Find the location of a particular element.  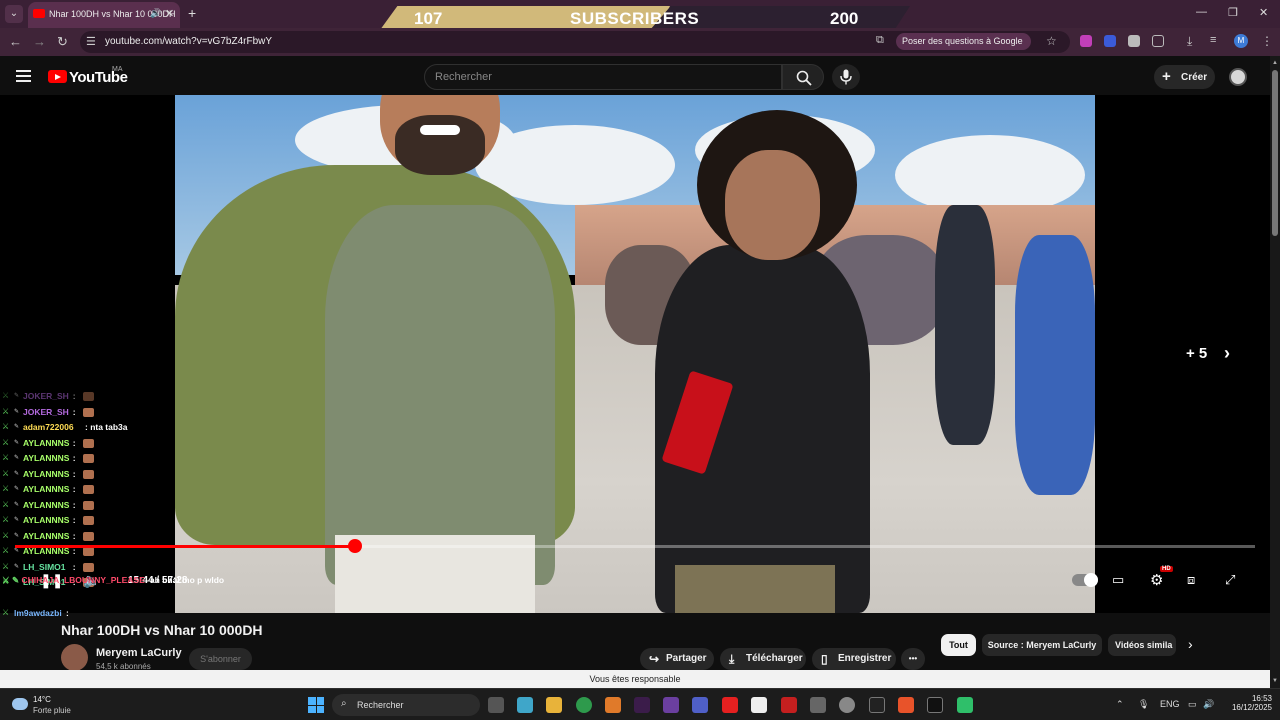

save-label: Enregistrer is located at coordinates (865, 658).